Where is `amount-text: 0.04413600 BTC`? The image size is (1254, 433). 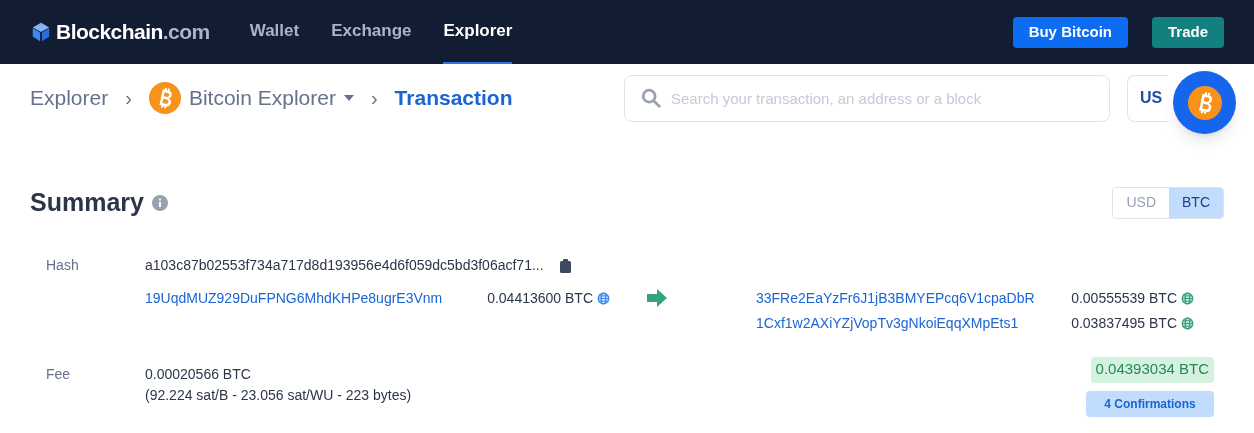
amount-text: 0.04413600 BTC is located at coordinates (540, 298).